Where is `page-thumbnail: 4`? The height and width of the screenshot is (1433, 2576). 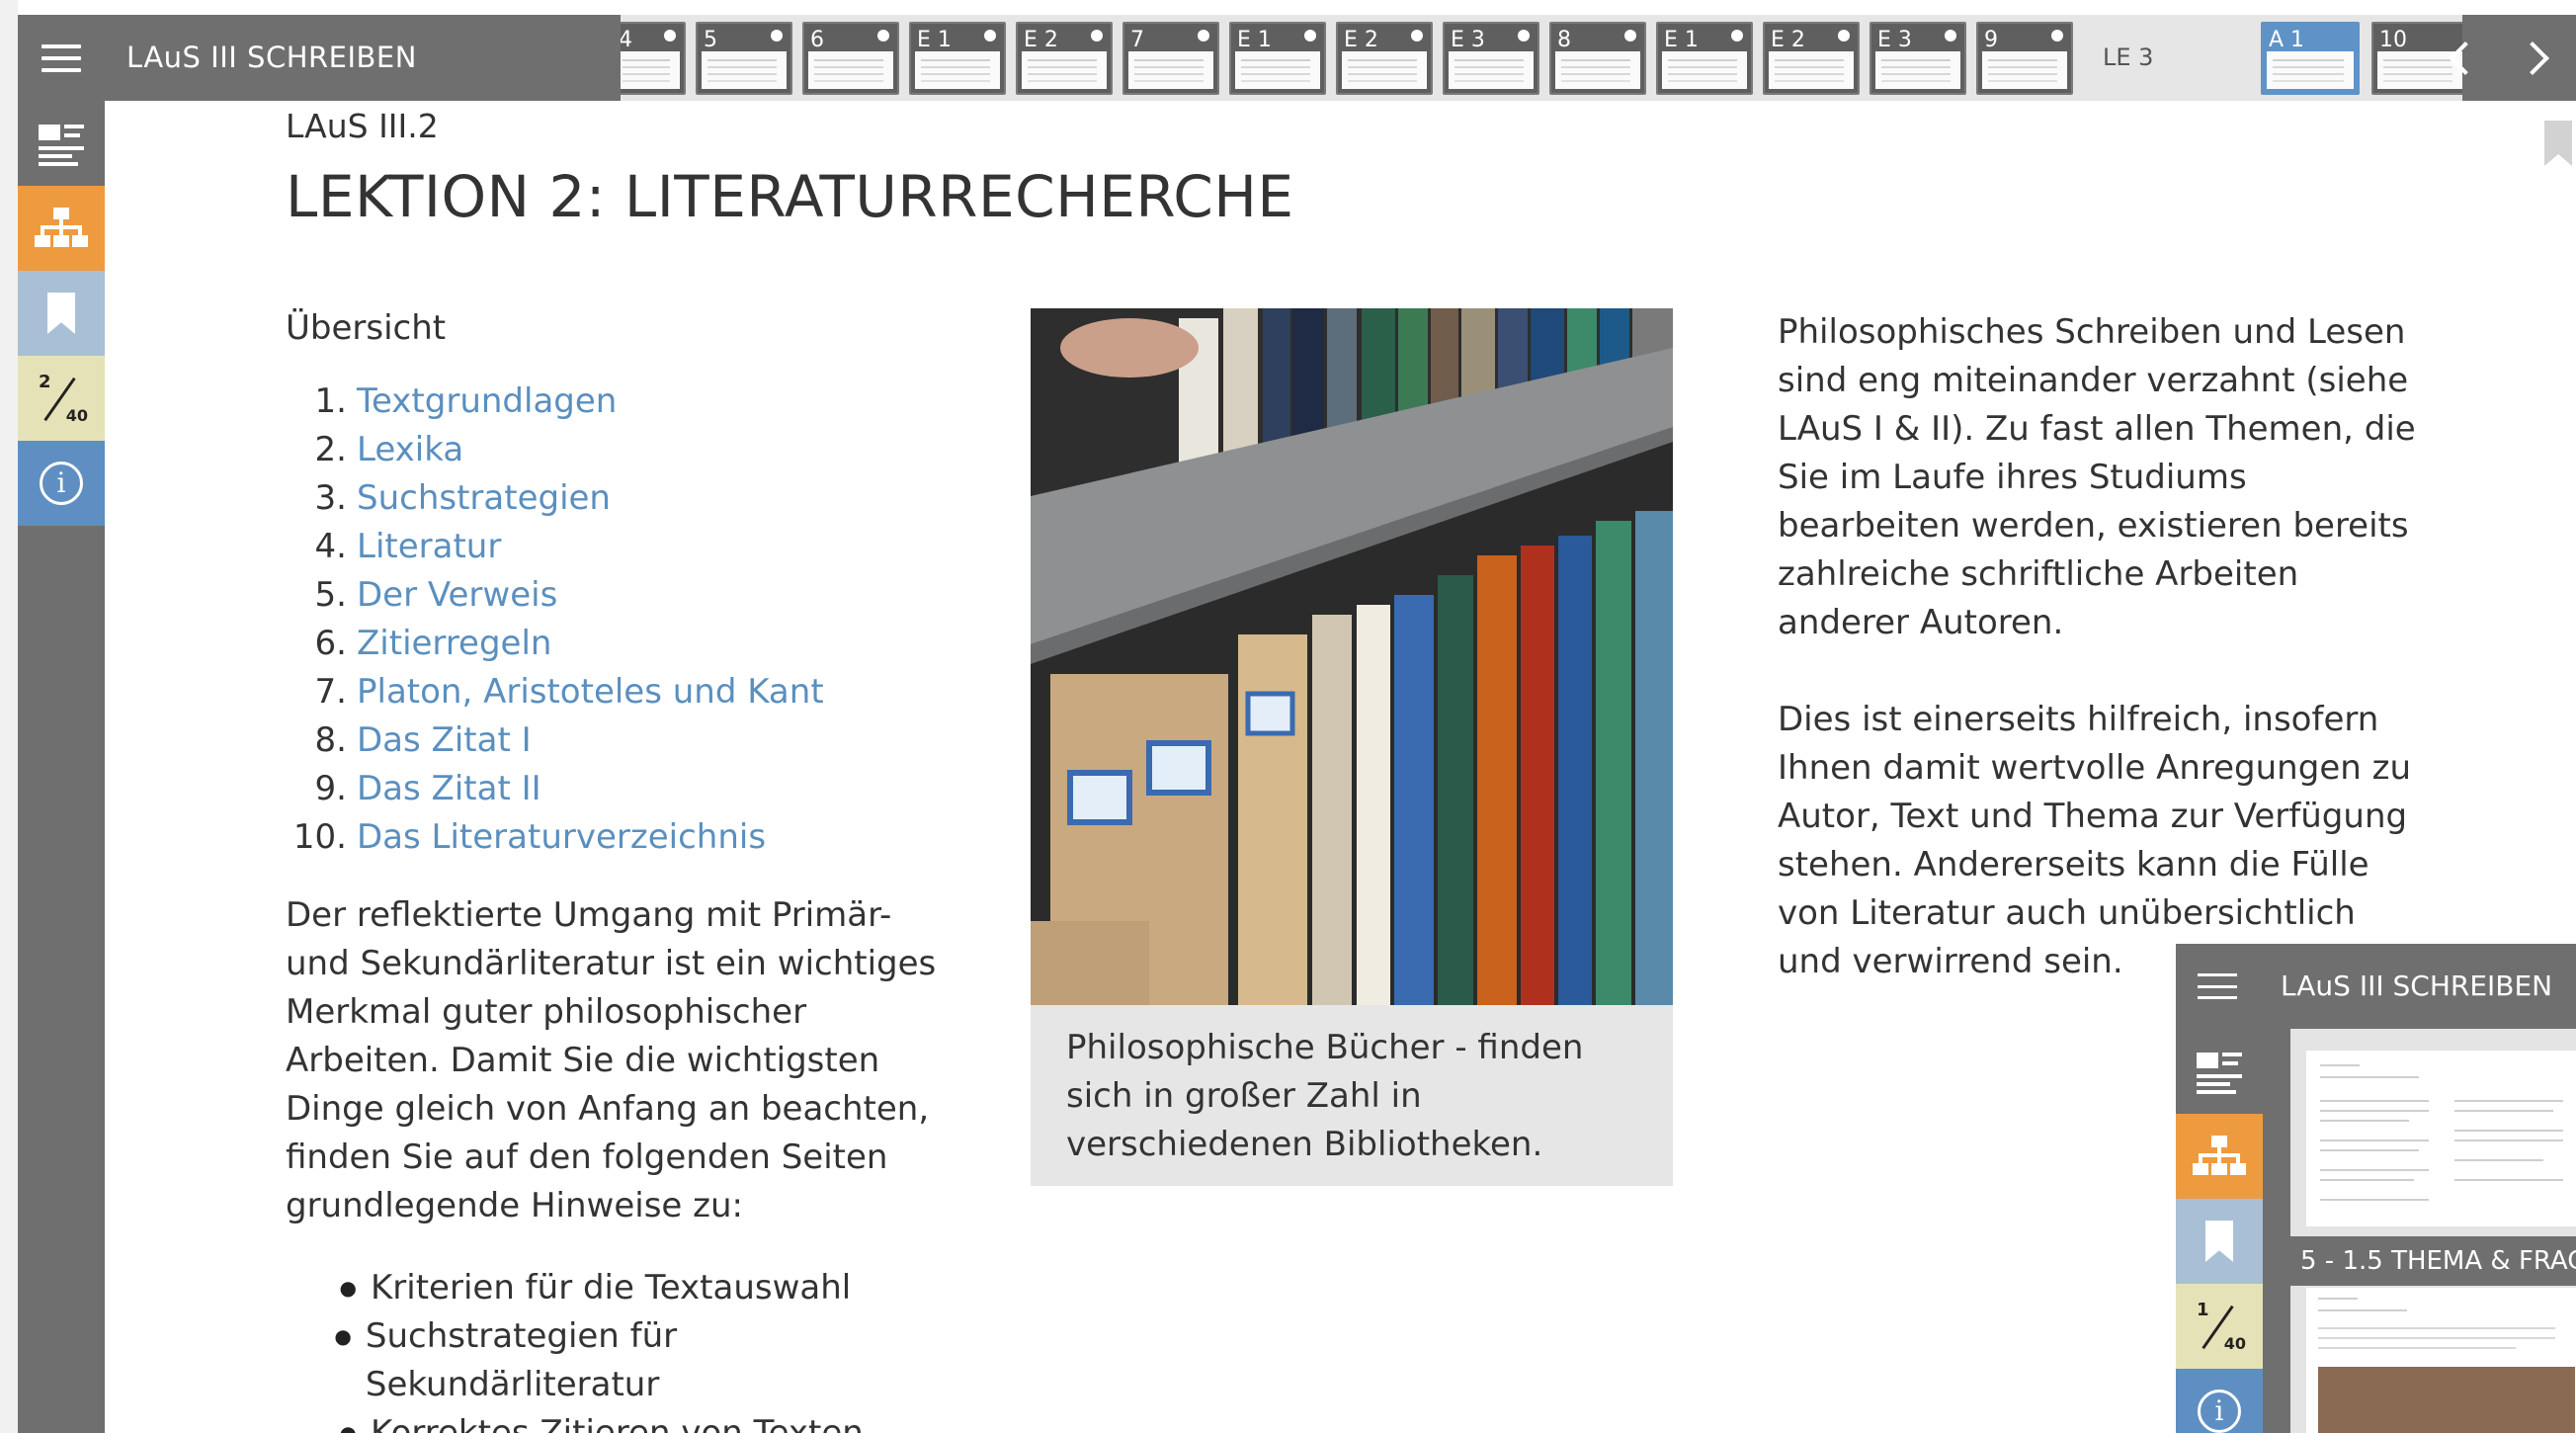
page-thumbnail: 4 is located at coordinates (653, 58).